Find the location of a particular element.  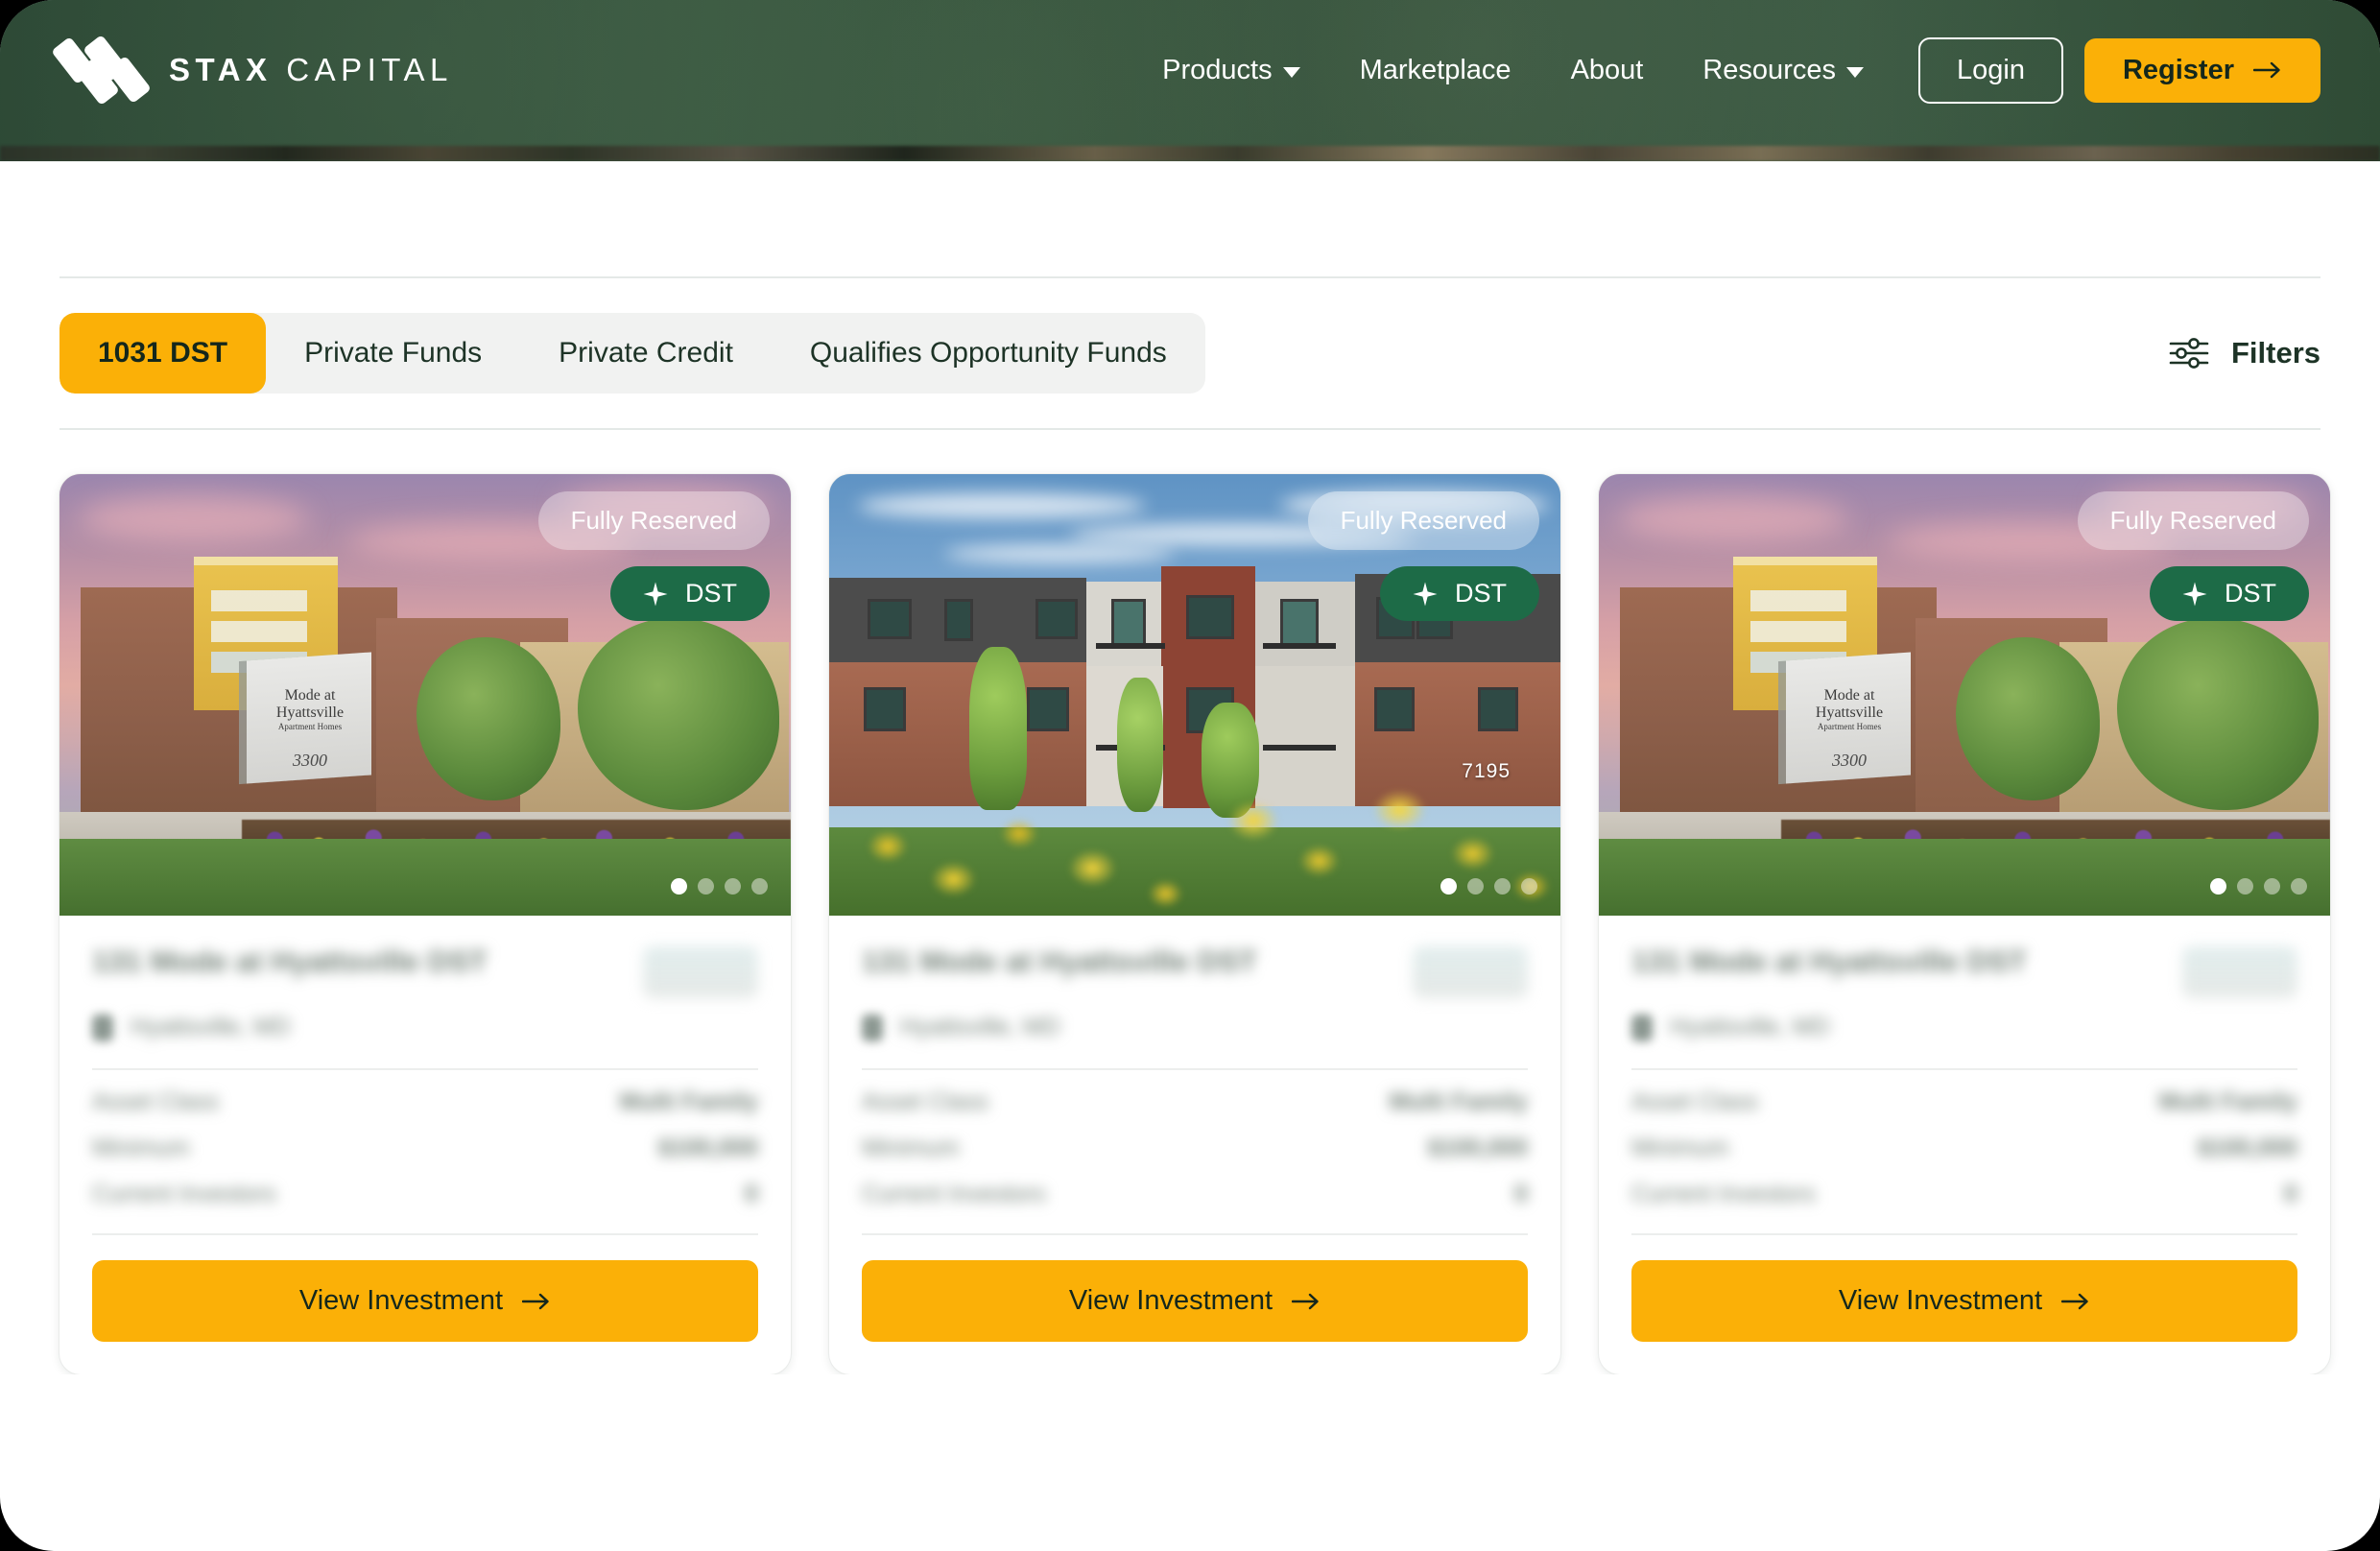

brand-name: STAX CAPITAL is located at coordinates (311, 70).